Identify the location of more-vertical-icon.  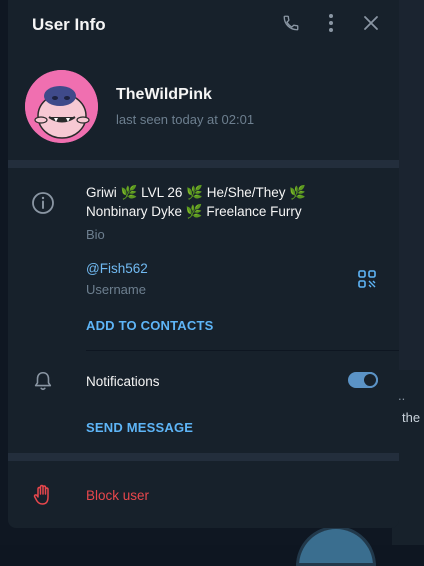
(331, 25).